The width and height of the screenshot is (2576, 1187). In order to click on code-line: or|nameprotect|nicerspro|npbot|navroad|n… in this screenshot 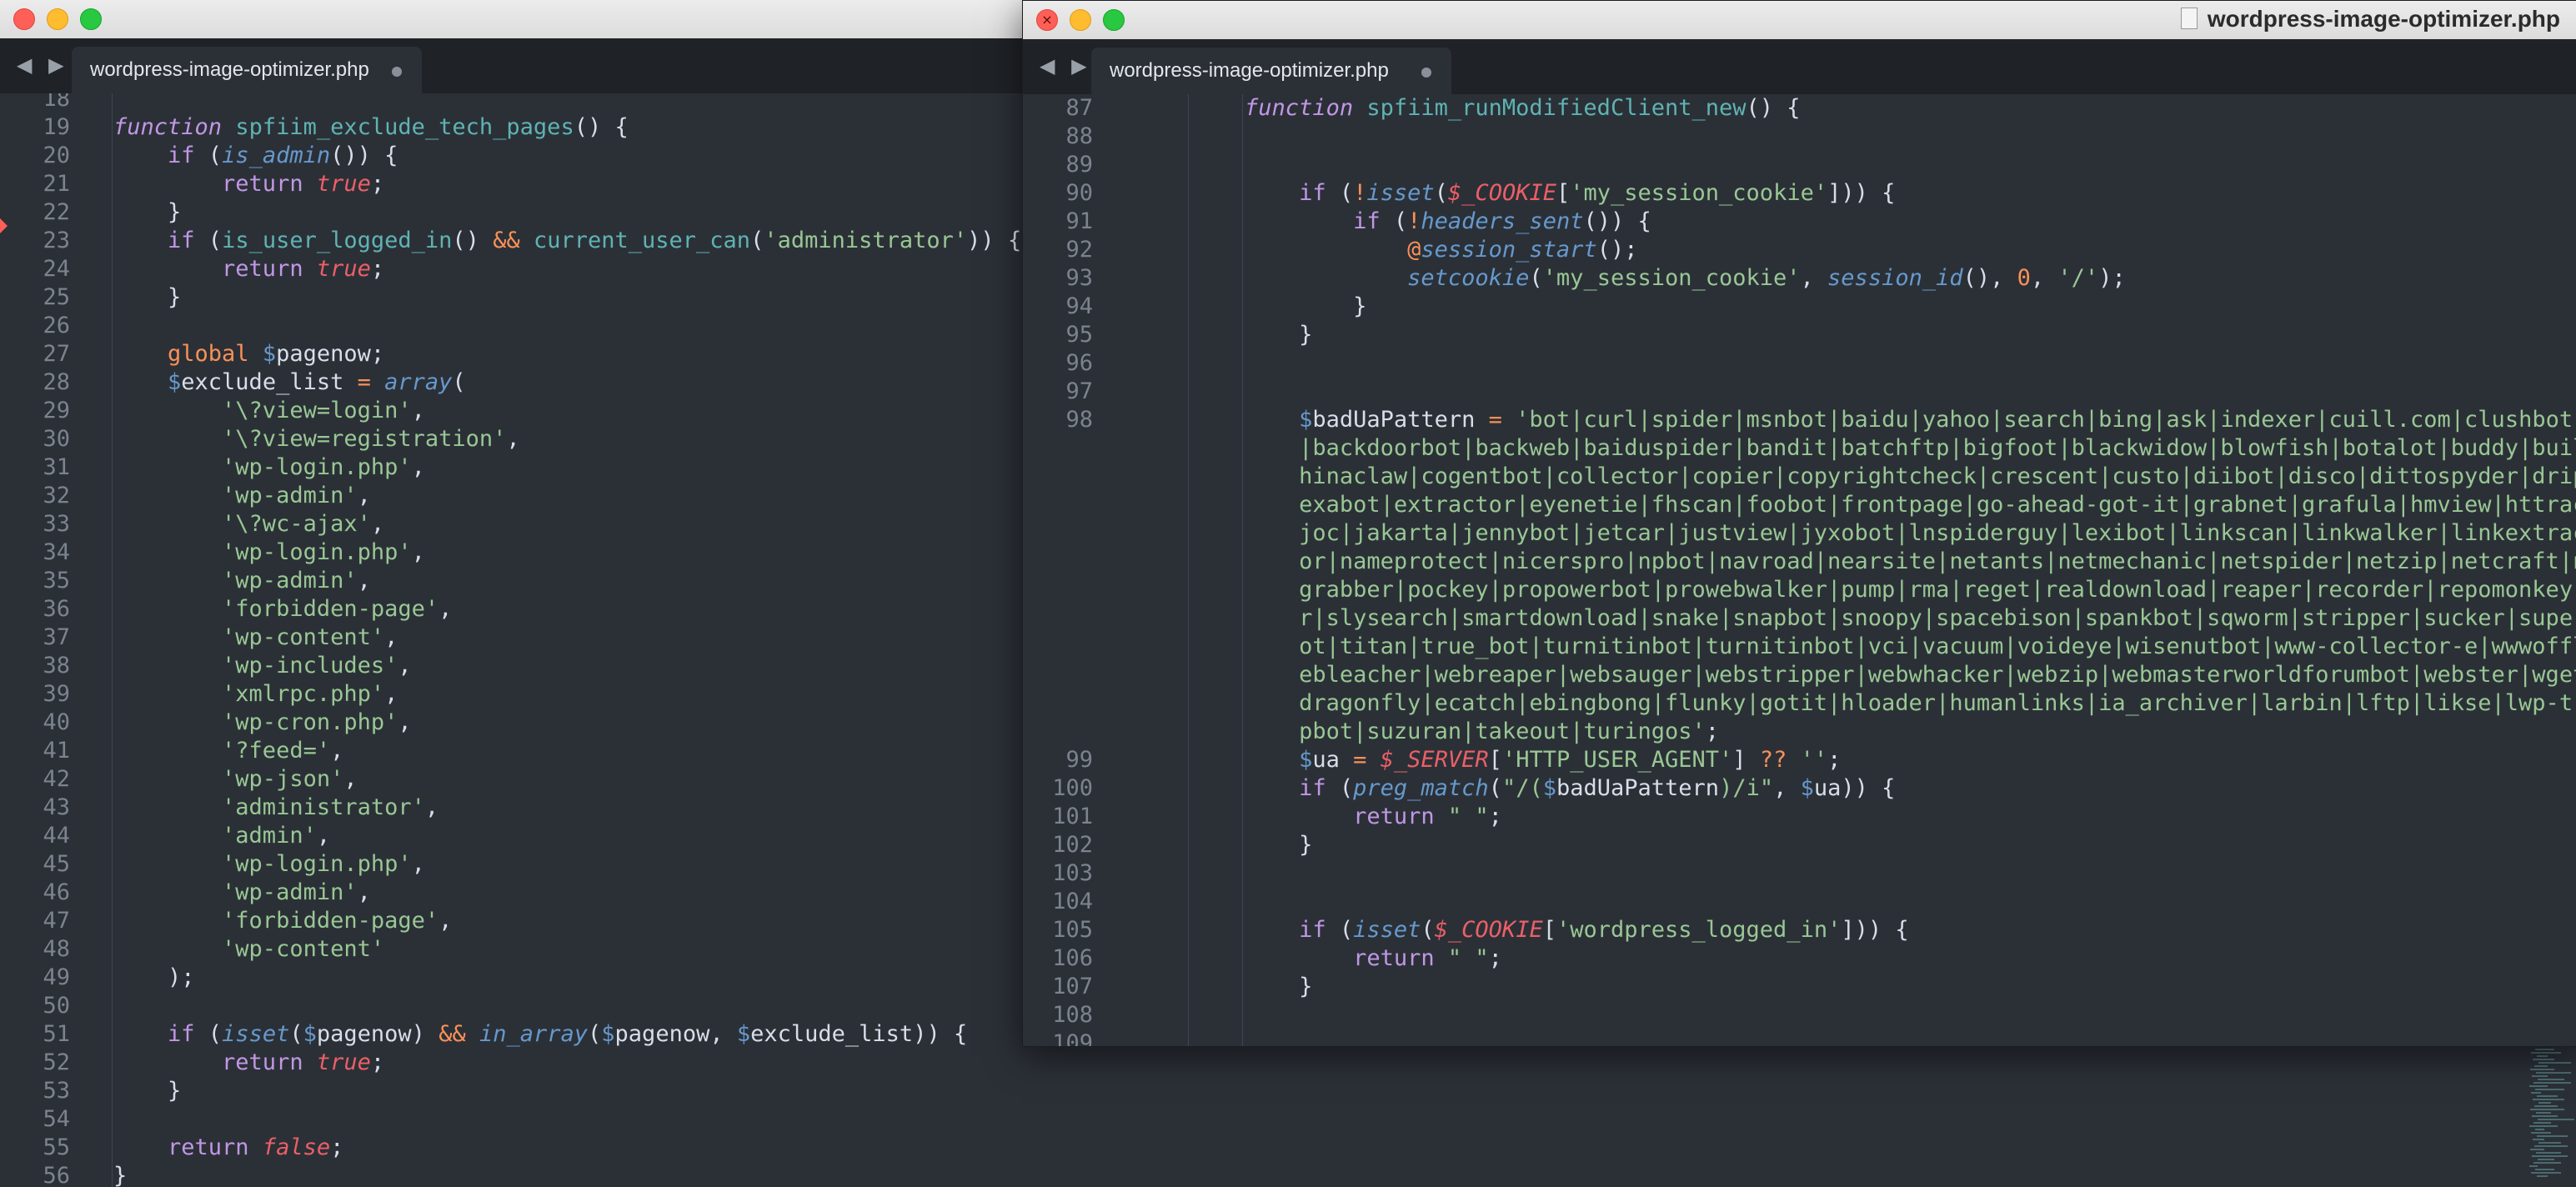, I will do `click(1799, 562)`.